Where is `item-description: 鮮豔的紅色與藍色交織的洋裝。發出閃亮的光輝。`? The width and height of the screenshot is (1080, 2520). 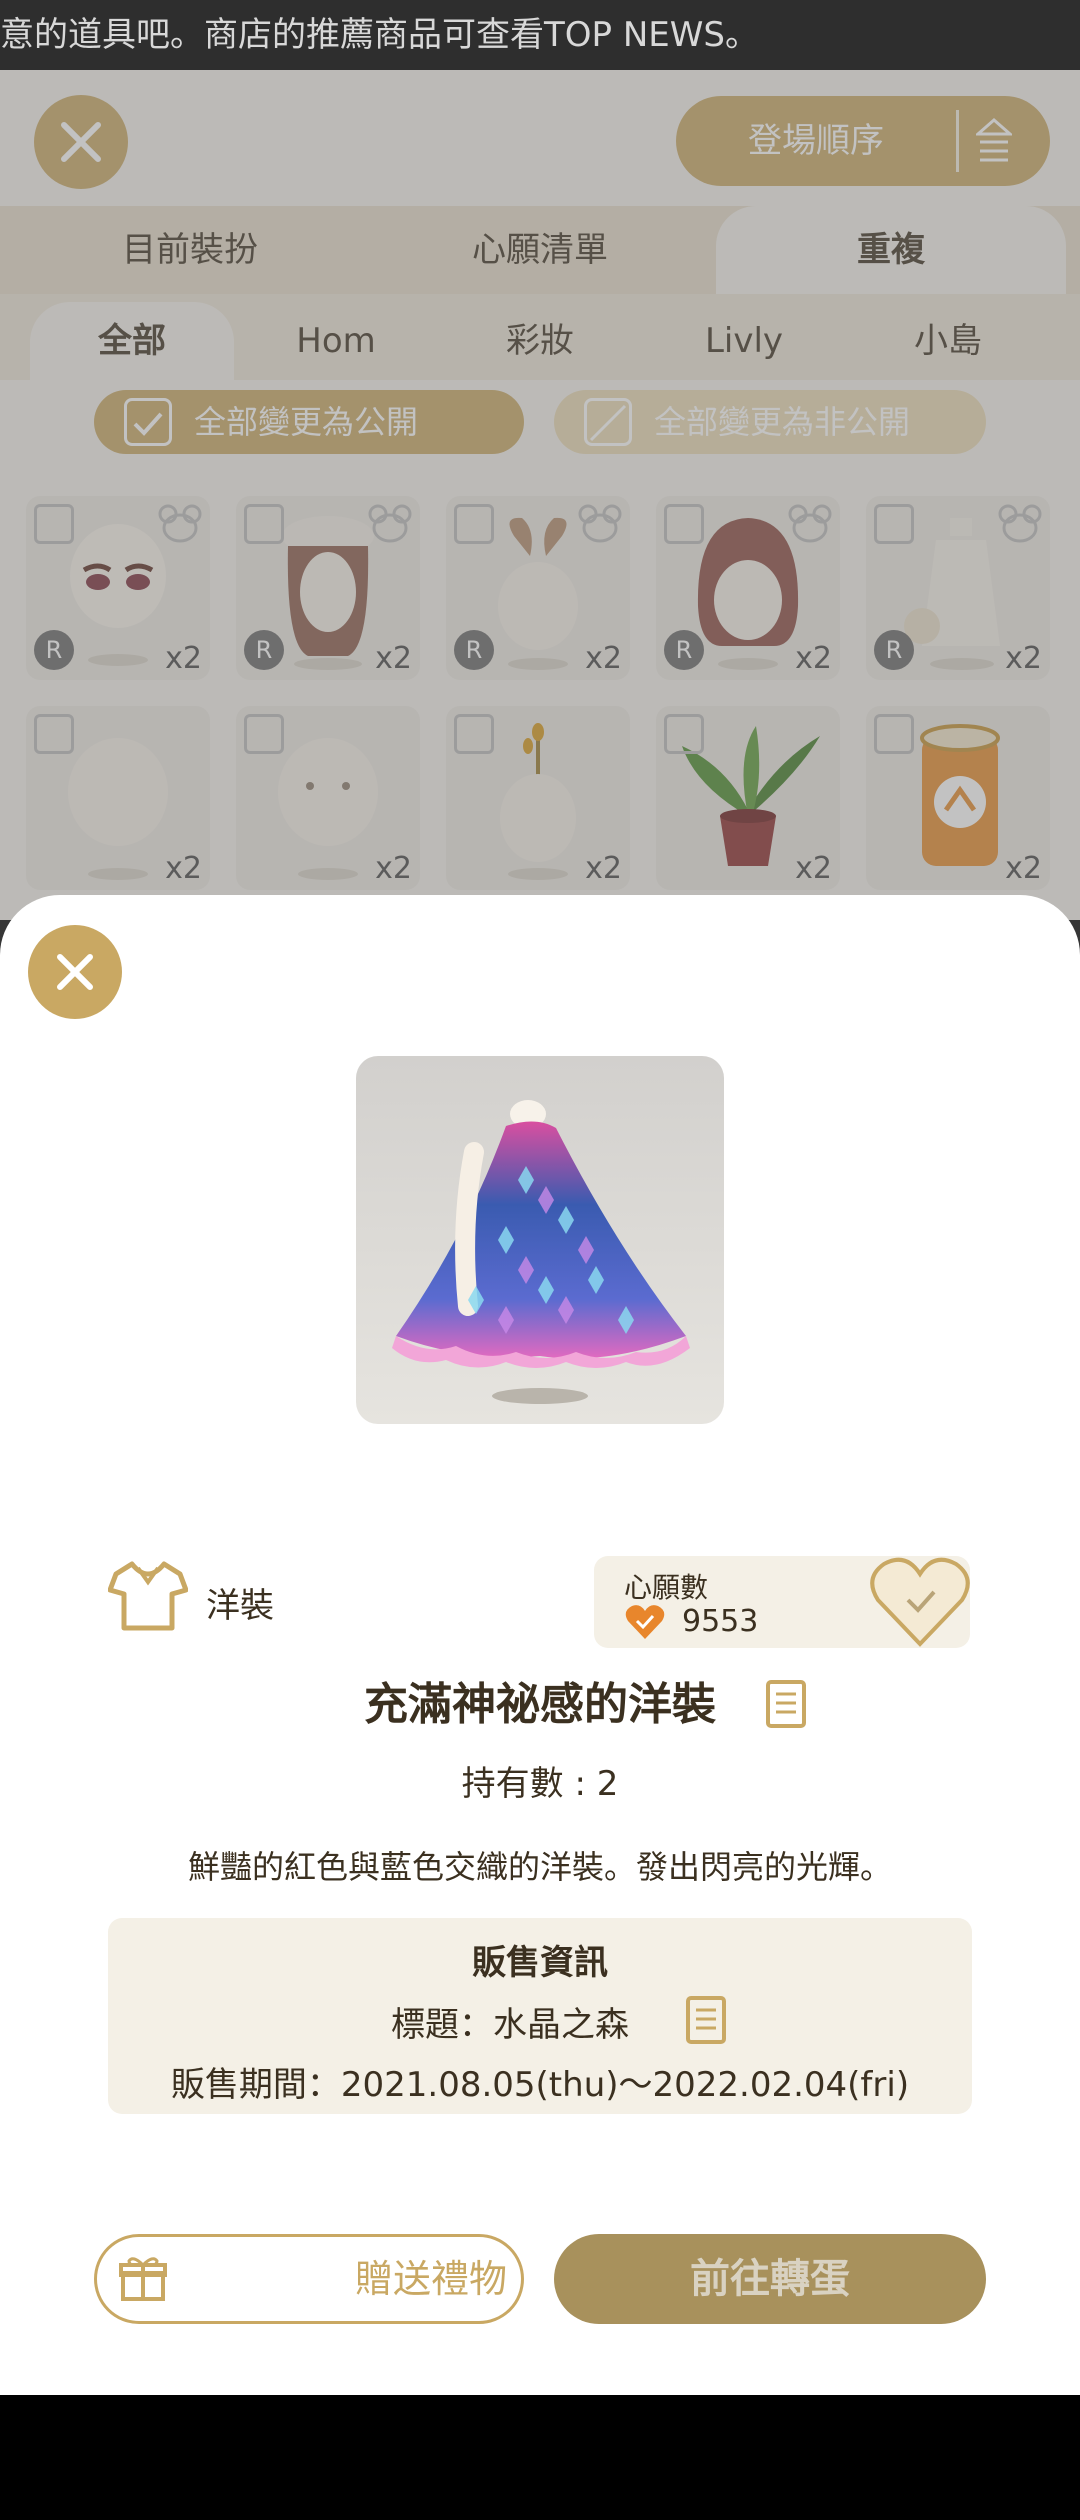
item-description: 鮮豔的紅色與藍色交織的洋裝。發出閃亮的光輝。 is located at coordinates (539, 1867).